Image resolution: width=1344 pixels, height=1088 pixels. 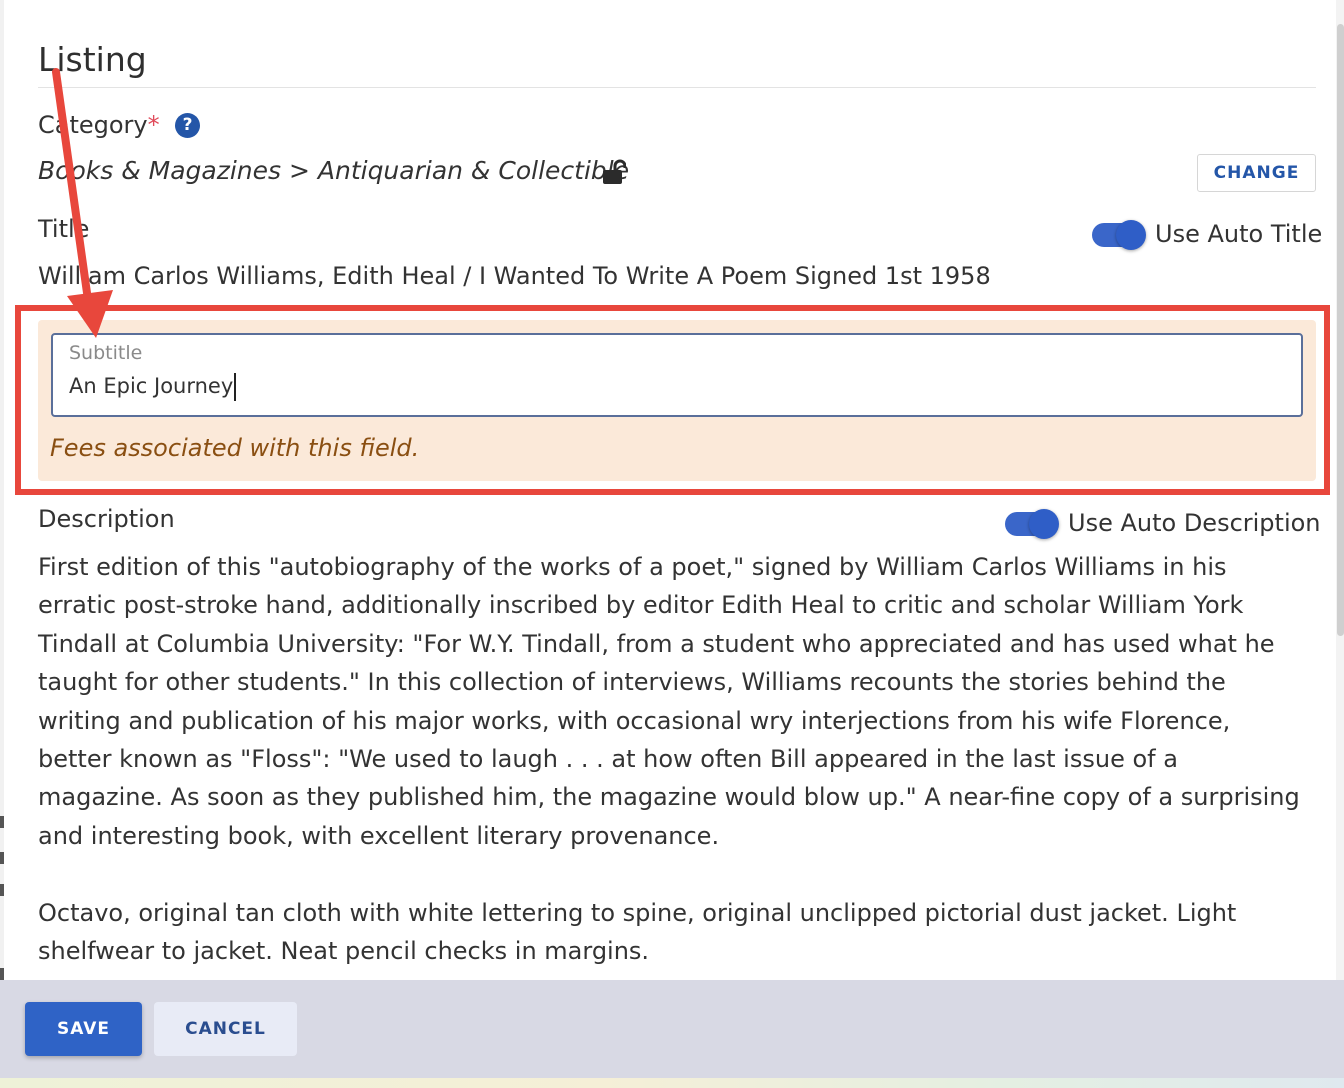 I want to click on auto-description-toggle, so click(x=1032, y=524).